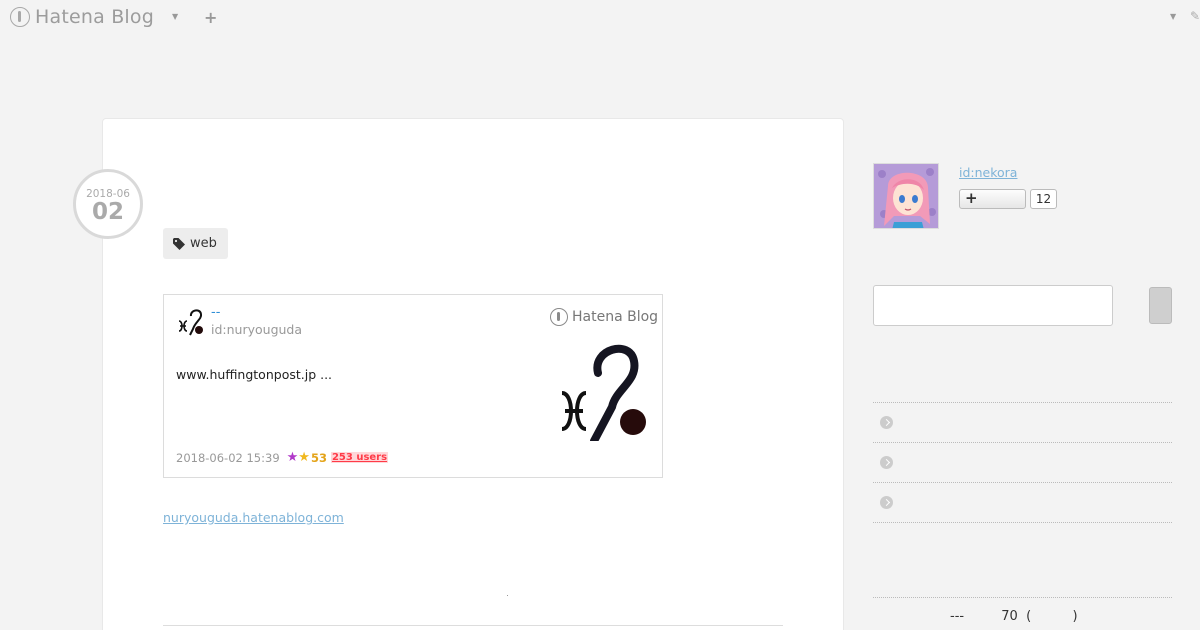  Describe the element at coordinates (603, 392) in the screenshot. I see `embed-thumbnail` at that location.